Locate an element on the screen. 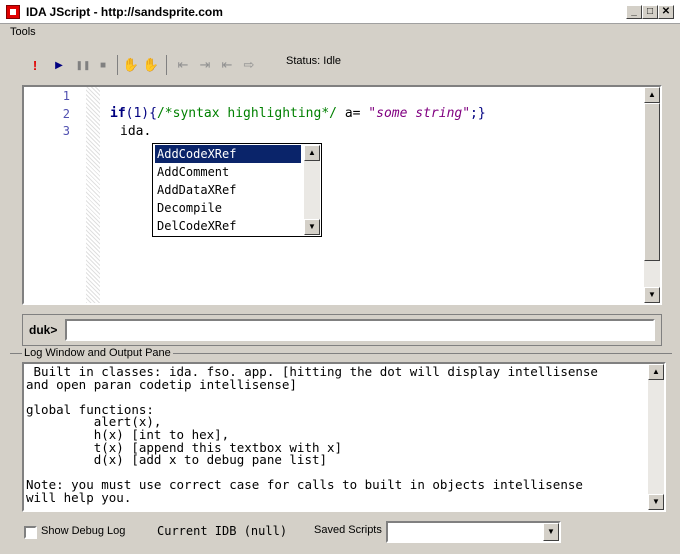  variable-token: a= is located at coordinates (352, 113).